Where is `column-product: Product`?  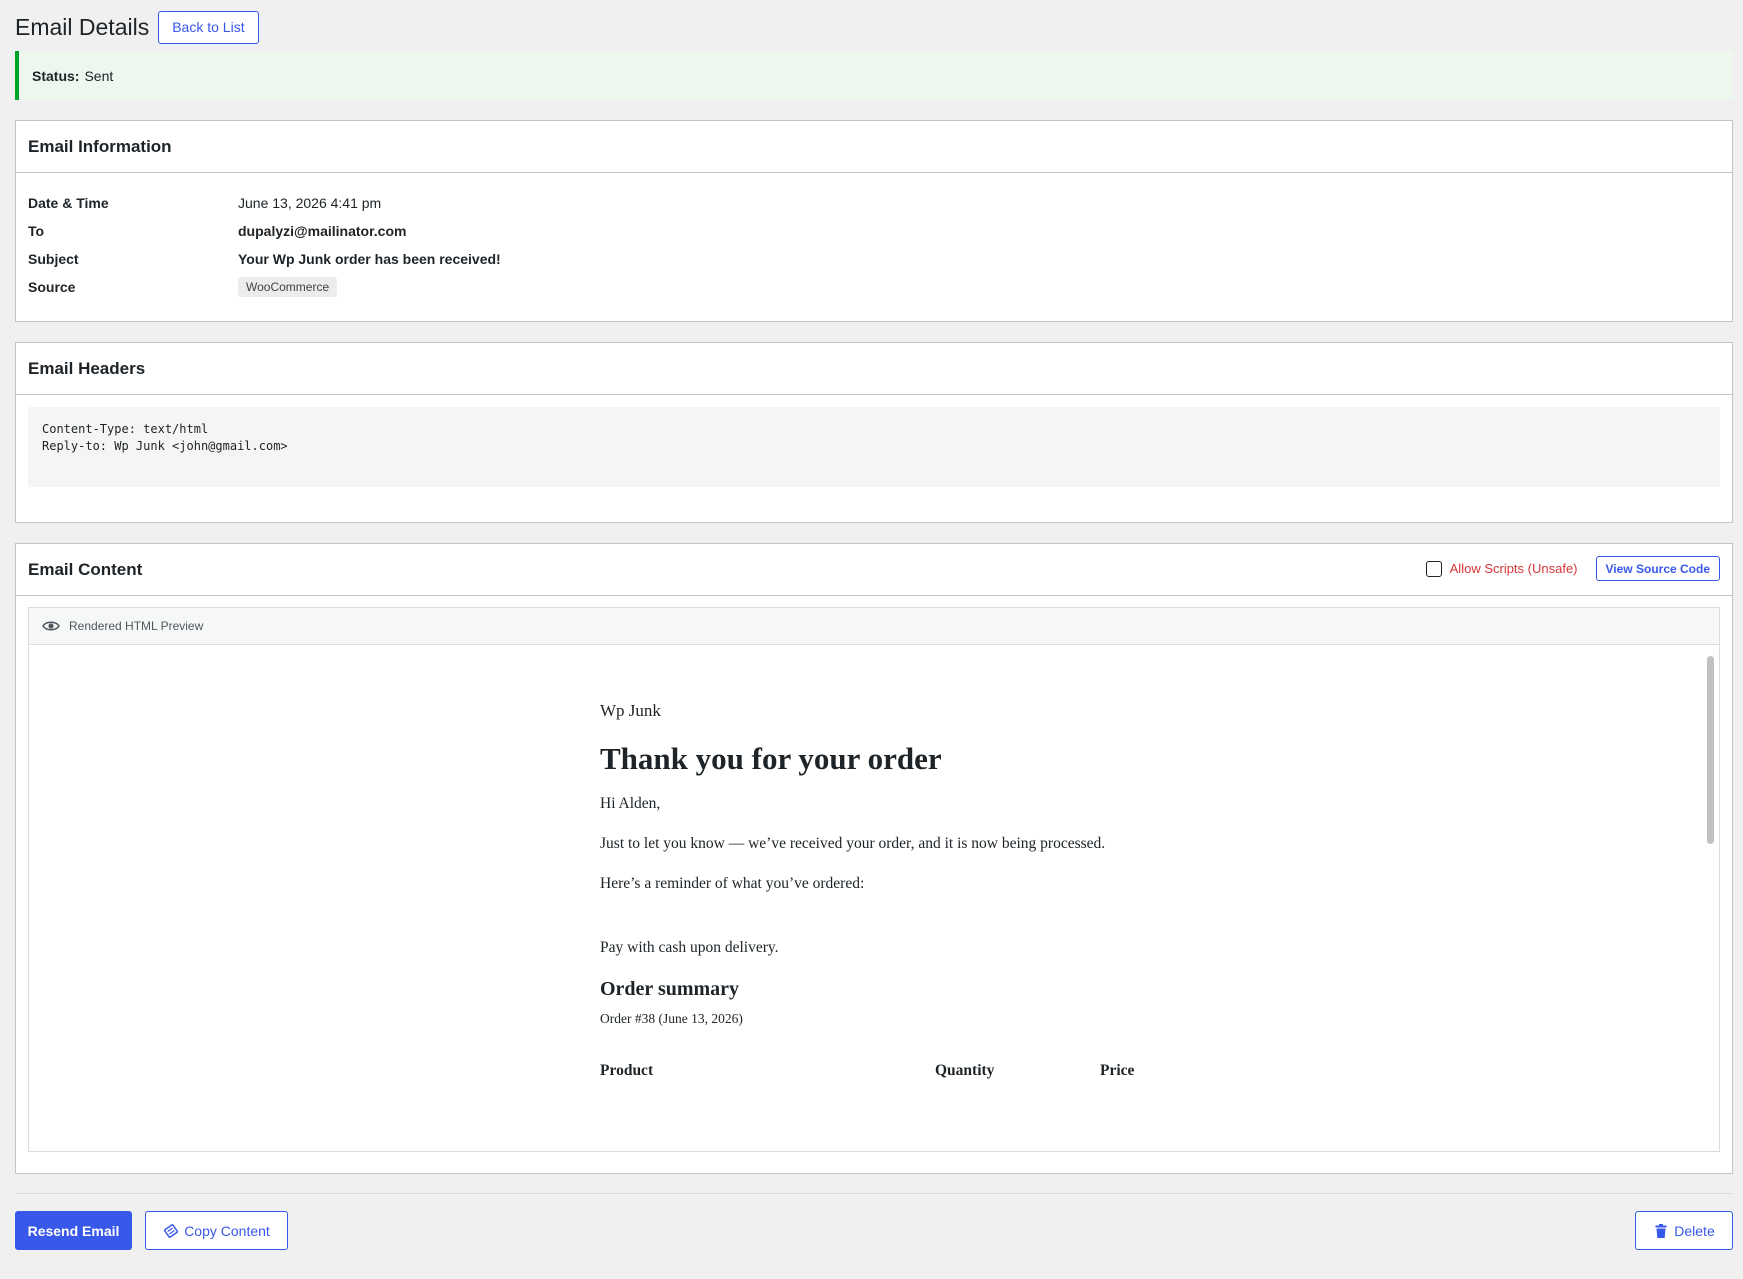
column-product: Product is located at coordinates (627, 1070).